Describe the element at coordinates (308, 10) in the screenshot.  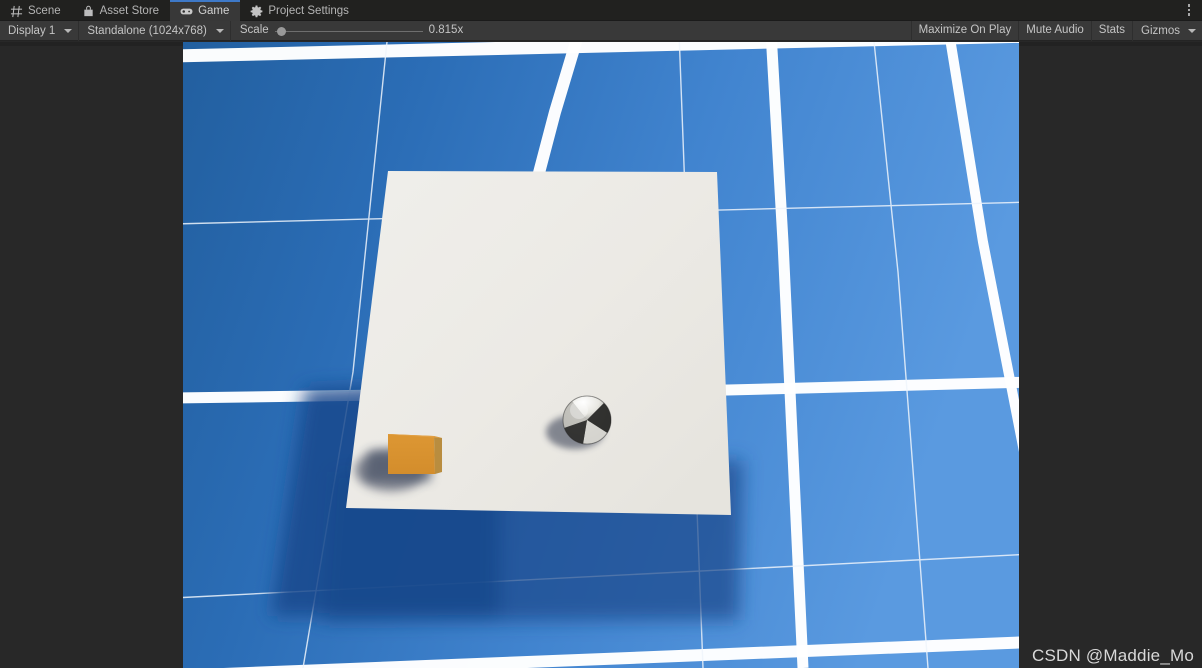
I see `tab-project-settings-label: Project Settings` at that location.